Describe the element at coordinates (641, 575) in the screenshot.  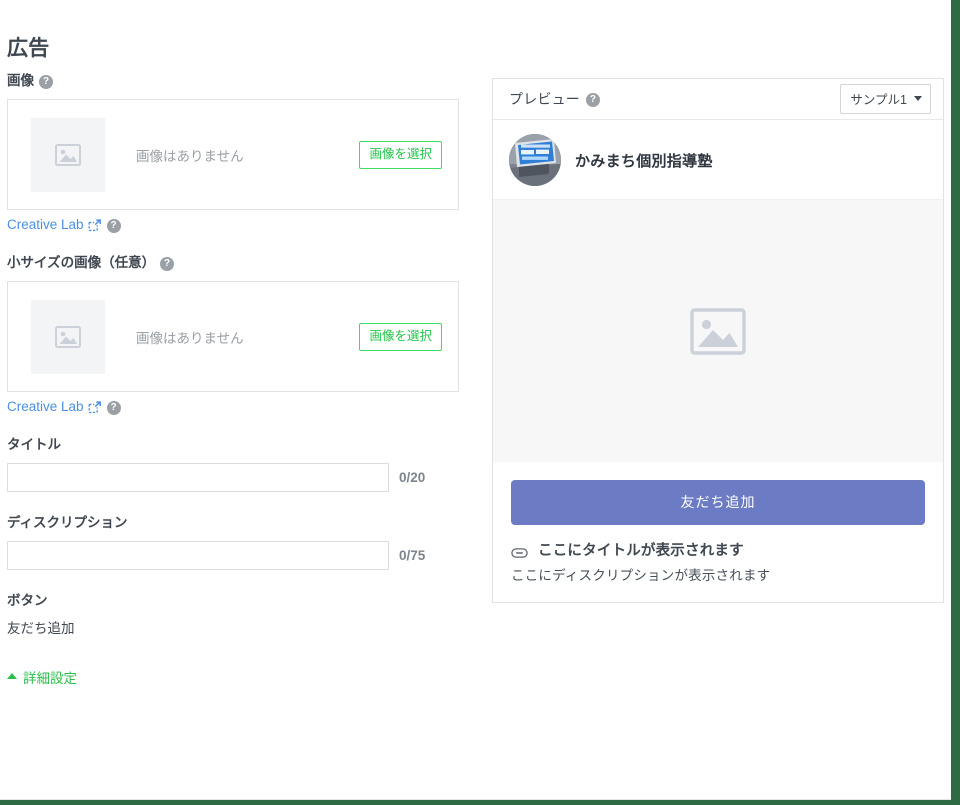
I see `preview-ad-description: ここにディスクリプションが表示されます` at that location.